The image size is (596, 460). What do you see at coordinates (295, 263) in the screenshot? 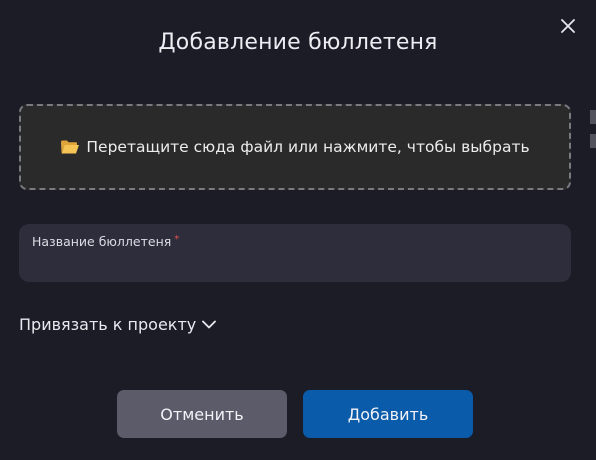
I see `bulletin-name-input` at bounding box center [295, 263].